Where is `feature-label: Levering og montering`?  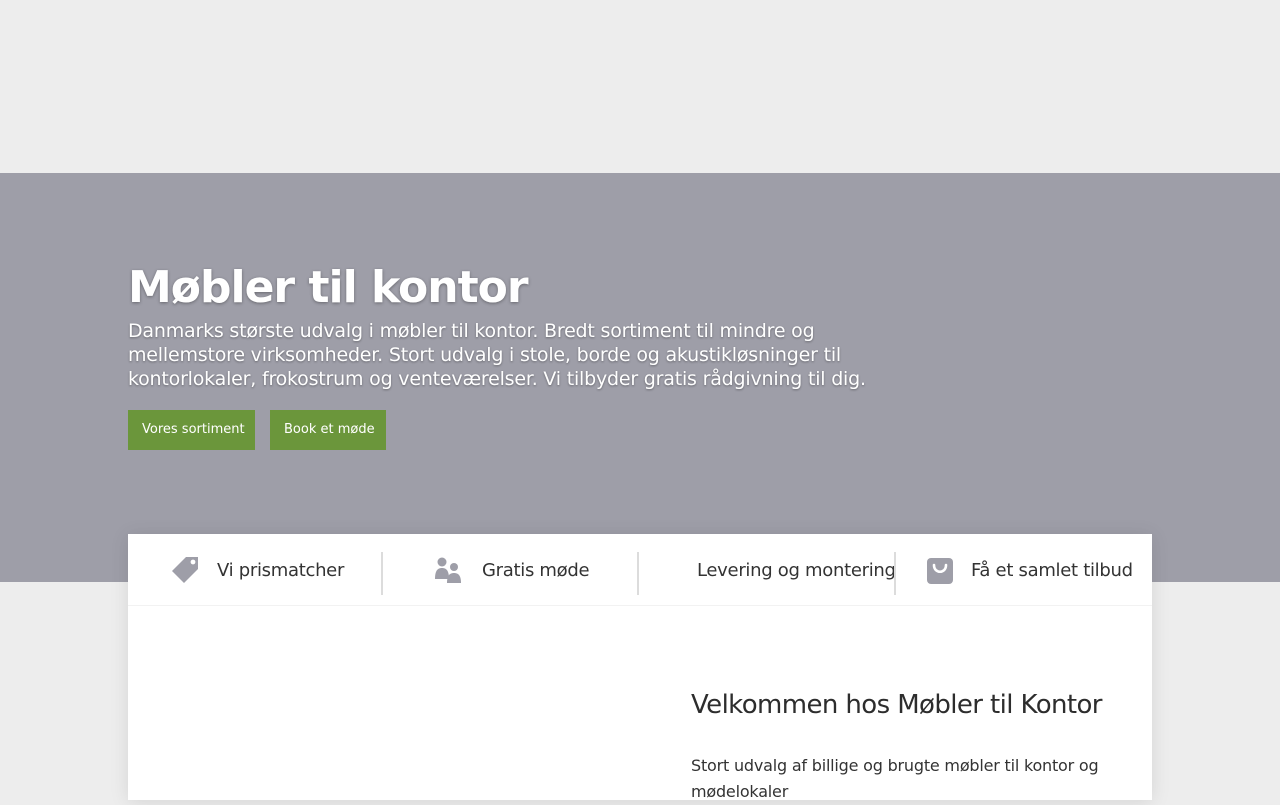 feature-label: Levering og montering is located at coordinates (796, 570).